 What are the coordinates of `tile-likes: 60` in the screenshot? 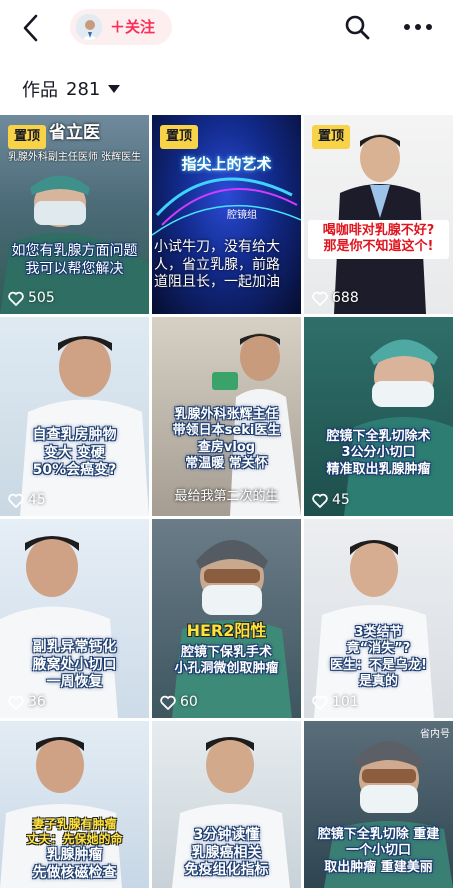 It's located at (179, 702).